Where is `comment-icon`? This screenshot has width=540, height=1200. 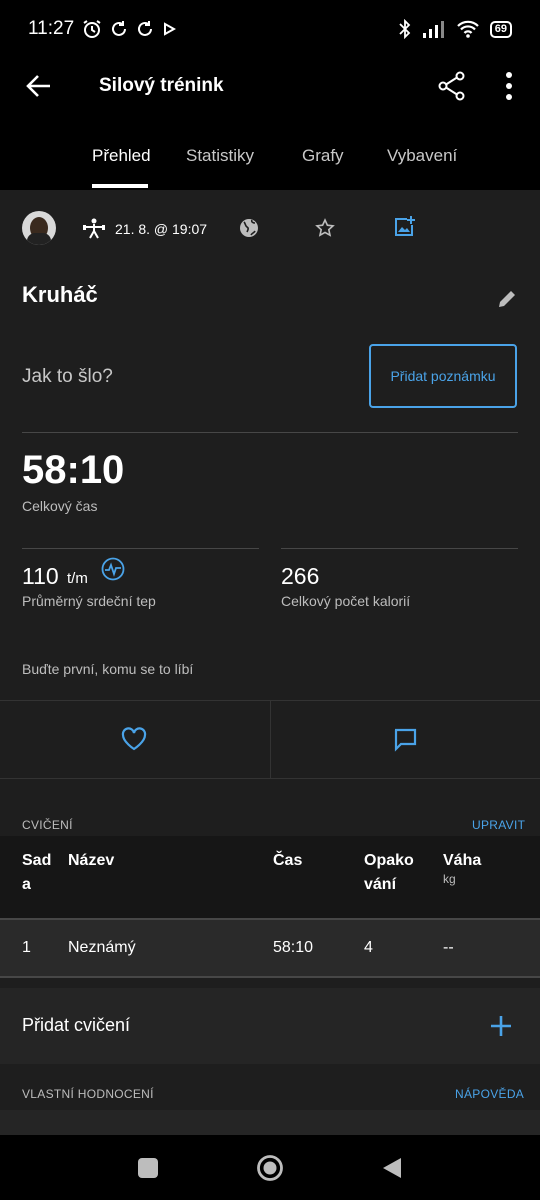
comment-icon is located at coordinates (405, 740).